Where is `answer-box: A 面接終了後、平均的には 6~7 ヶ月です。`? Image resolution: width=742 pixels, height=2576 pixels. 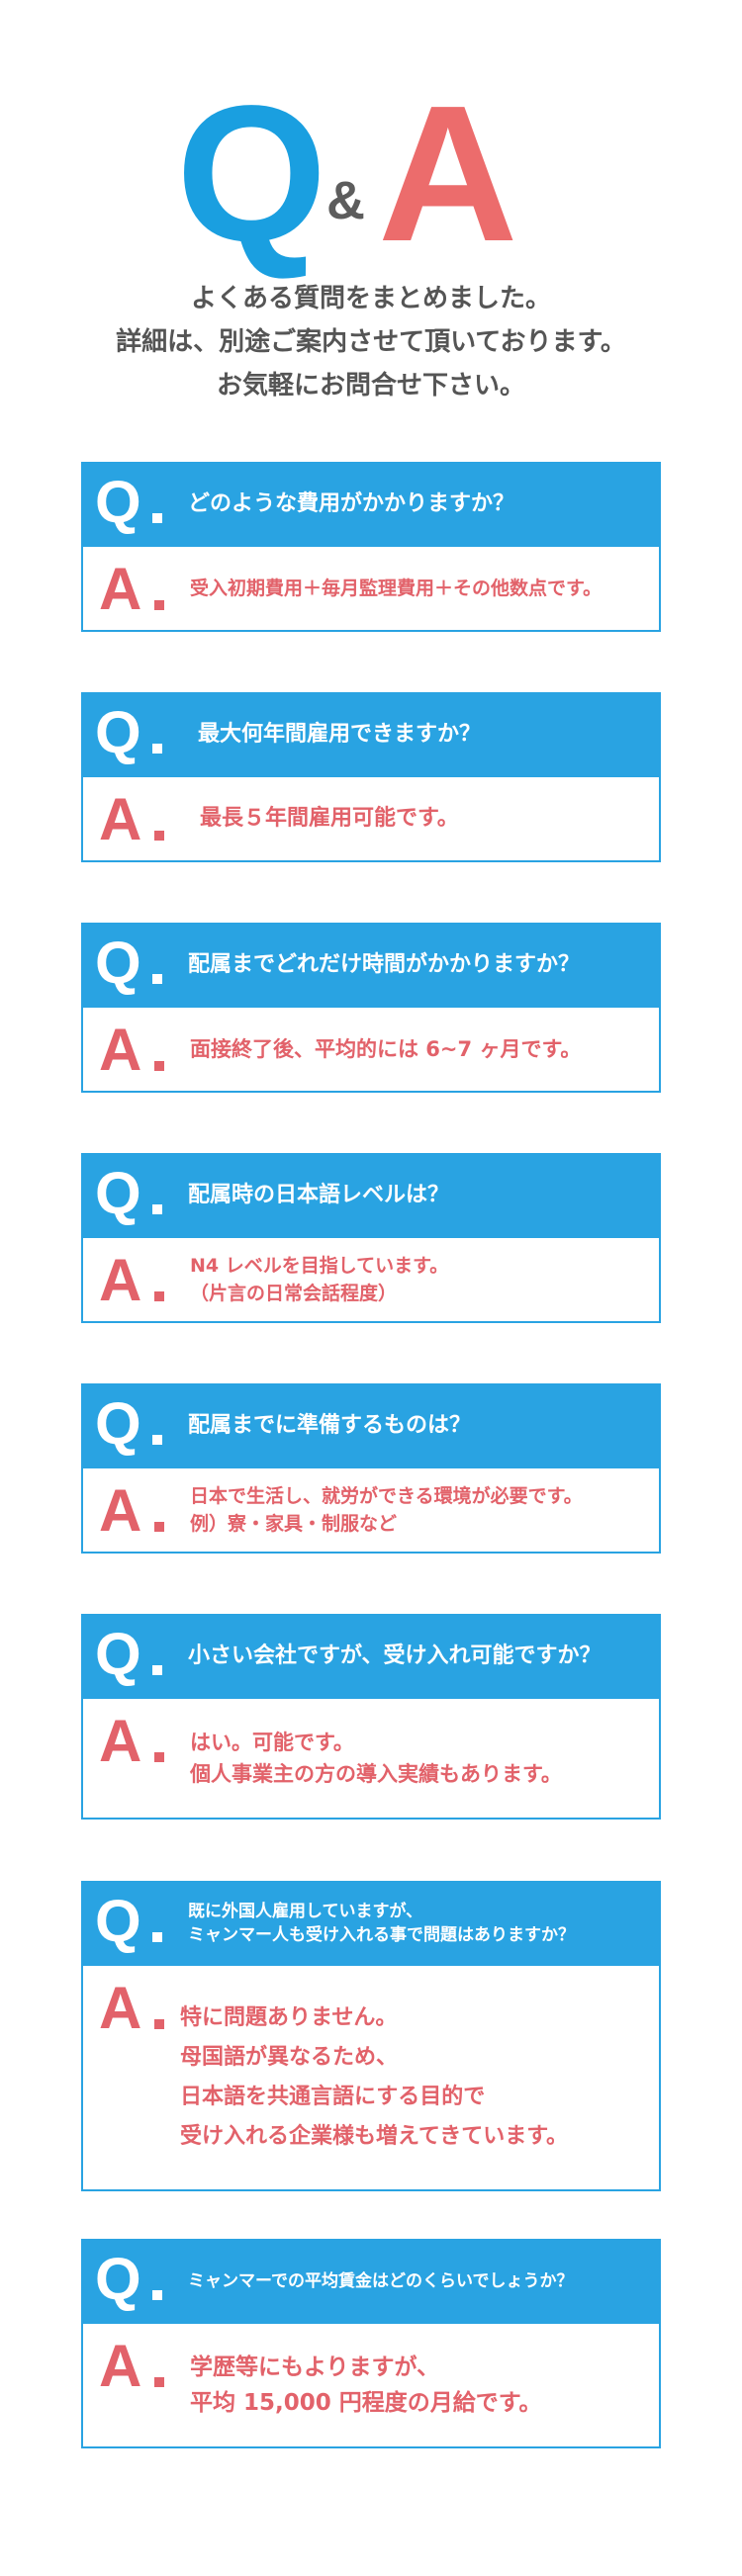 answer-box: A 面接終了後、平均的には 6~7 ヶ月です。 is located at coordinates (371, 1050).